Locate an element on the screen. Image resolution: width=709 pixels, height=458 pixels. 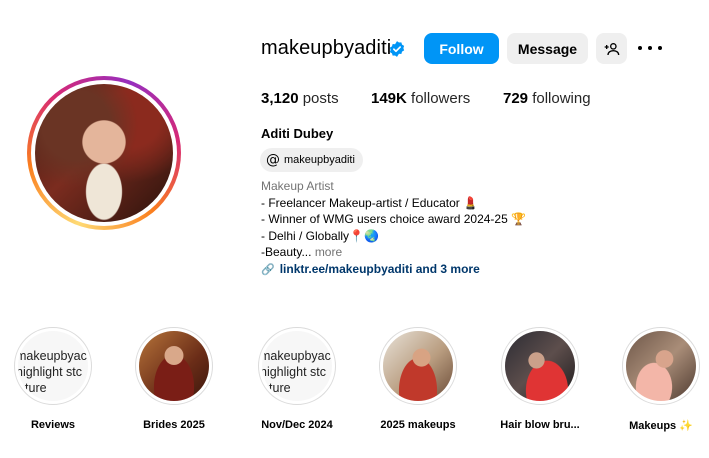
profile-username: makeupbyaditi is located at coordinates (326, 48).